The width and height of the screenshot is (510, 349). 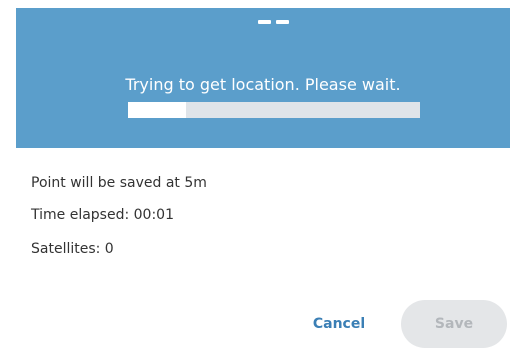 What do you see at coordinates (119, 183) in the screenshot?
I see `save-distance-text: Point will be saved at 5m` at bounding box center [119, 183].